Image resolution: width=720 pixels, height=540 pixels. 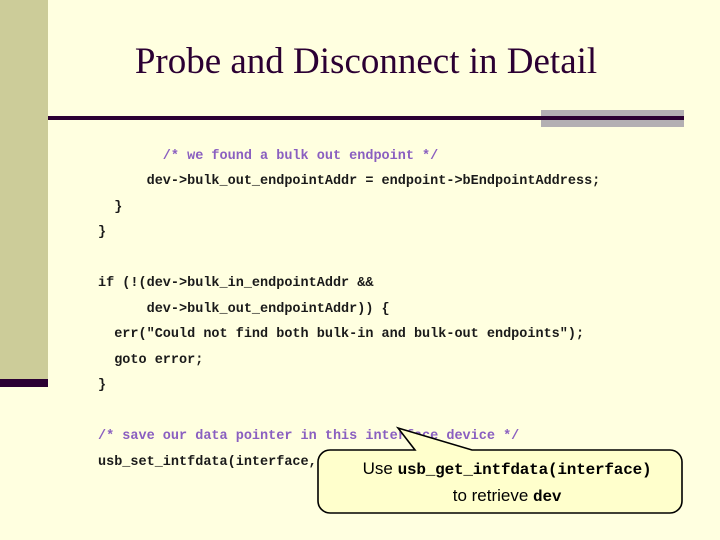 I want to click on left-accent-band, so click(x=24, y=189).